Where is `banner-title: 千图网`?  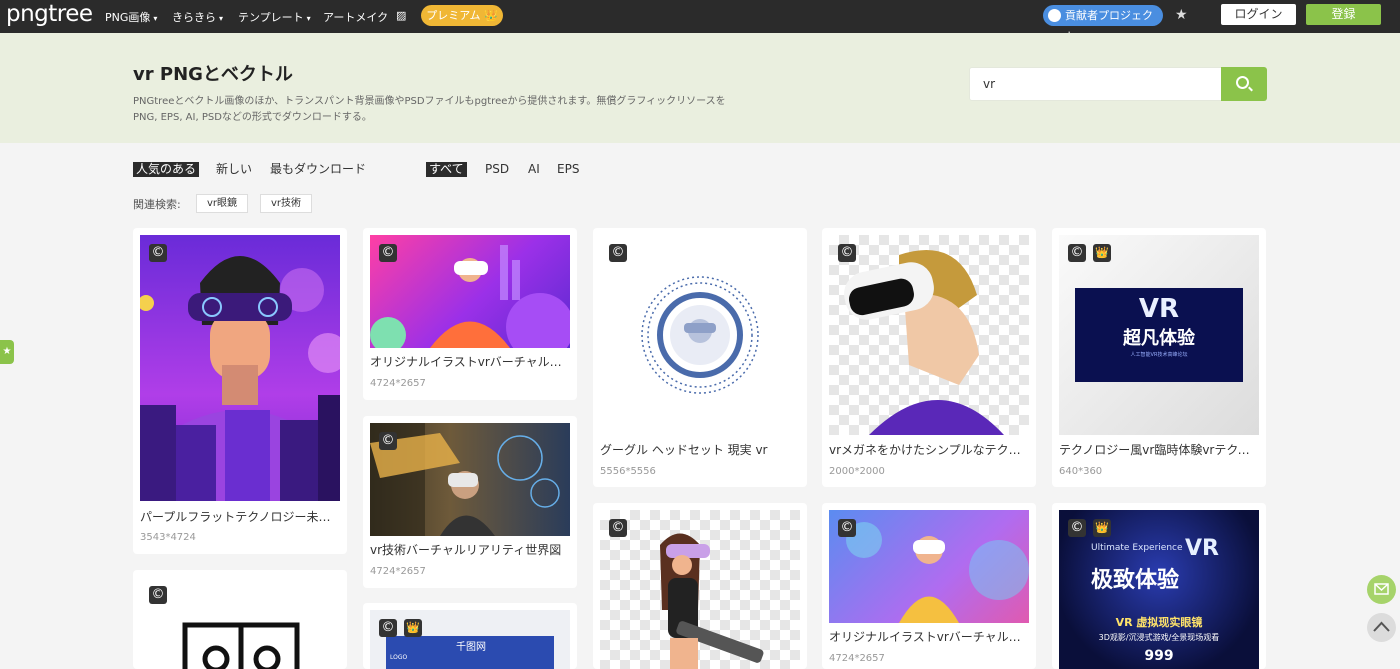
banner-title: 千图网 is located at coordinates (471, 647).